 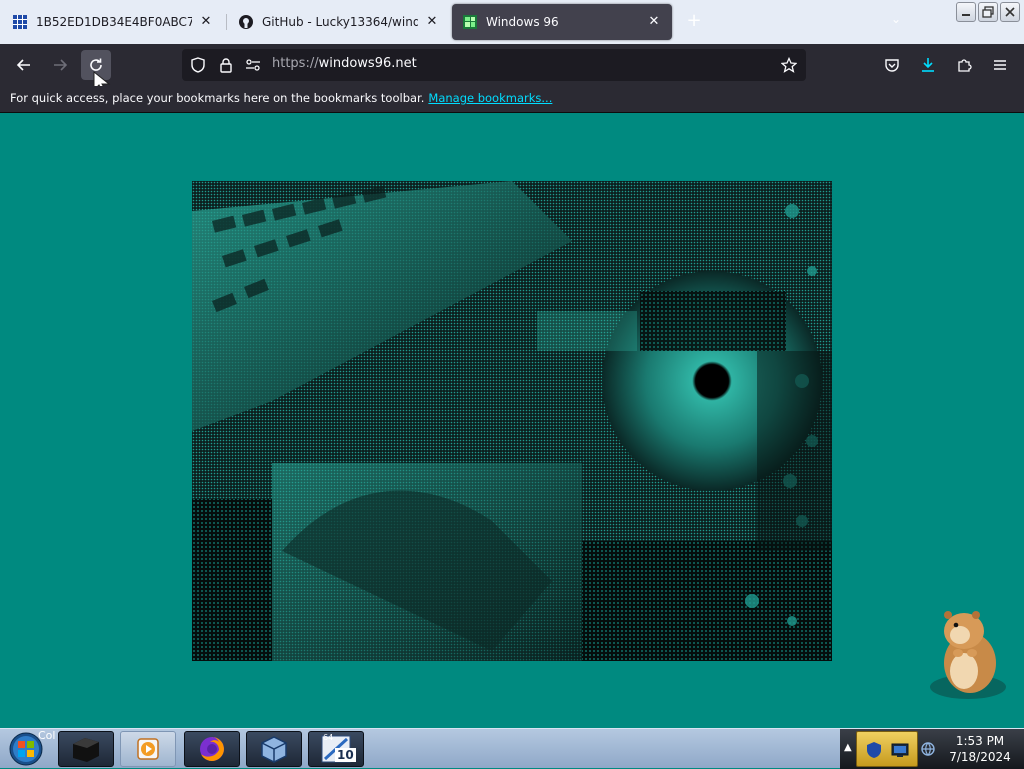 What do you see at coordinates (470, 22) in the screenshot?
I see `windows96-icon` at bounding box center [470, 22].